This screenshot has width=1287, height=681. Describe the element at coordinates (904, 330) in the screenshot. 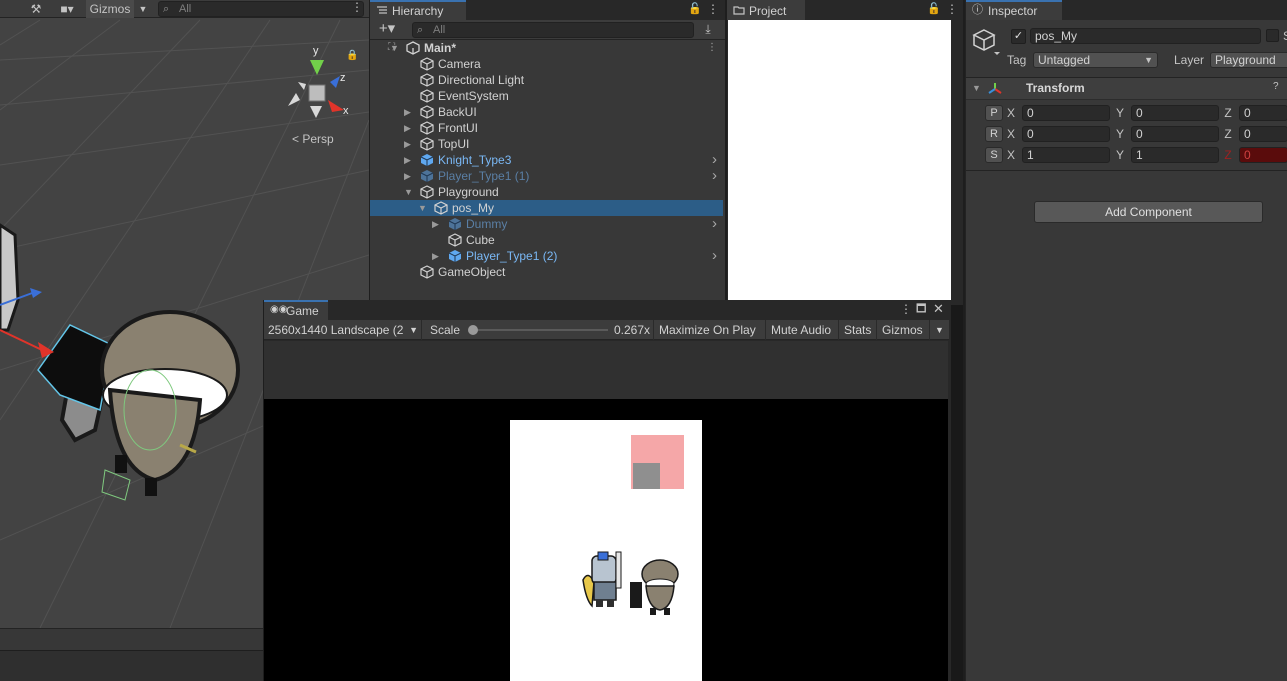

I see `game-gizmos-button: Gizmos` at that location.